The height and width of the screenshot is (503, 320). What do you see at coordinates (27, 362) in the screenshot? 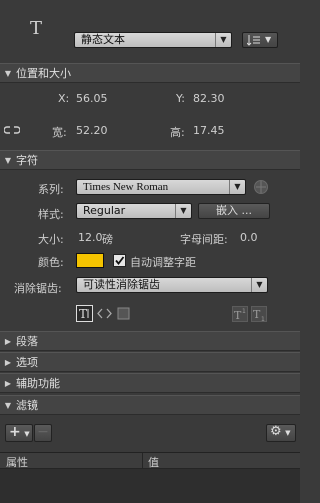
I see `section-title: 选项` at bounding box center [27, 362].